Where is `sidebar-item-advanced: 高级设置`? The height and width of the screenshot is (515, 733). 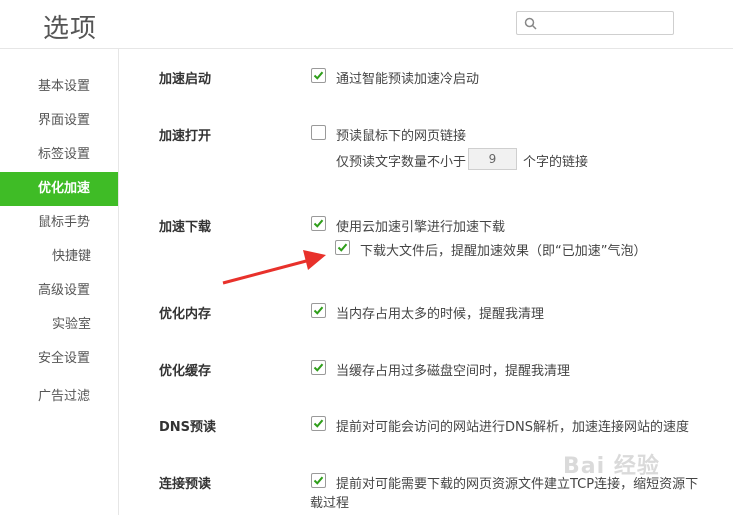 sidebar-item-advanced: 高级设置 is located at coordinates (59, 291).